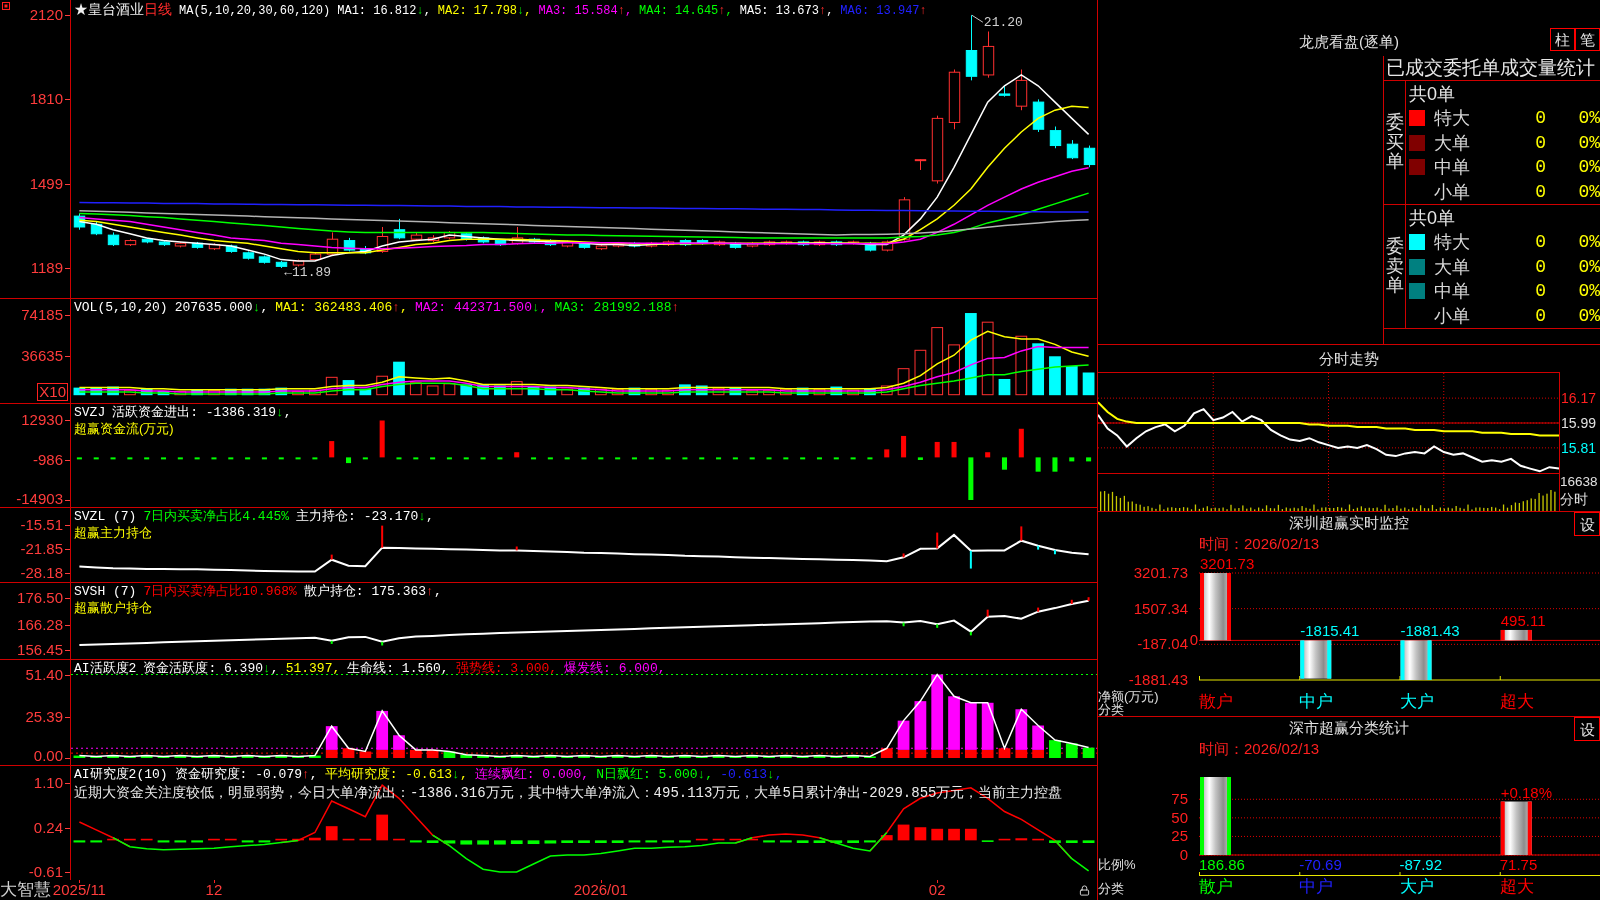 The image size is (1600, 900). What do you see at coordinates (1394, 142) in the screenshot?
I see `group-label: 委买单` at bounding box center [1394, 142].